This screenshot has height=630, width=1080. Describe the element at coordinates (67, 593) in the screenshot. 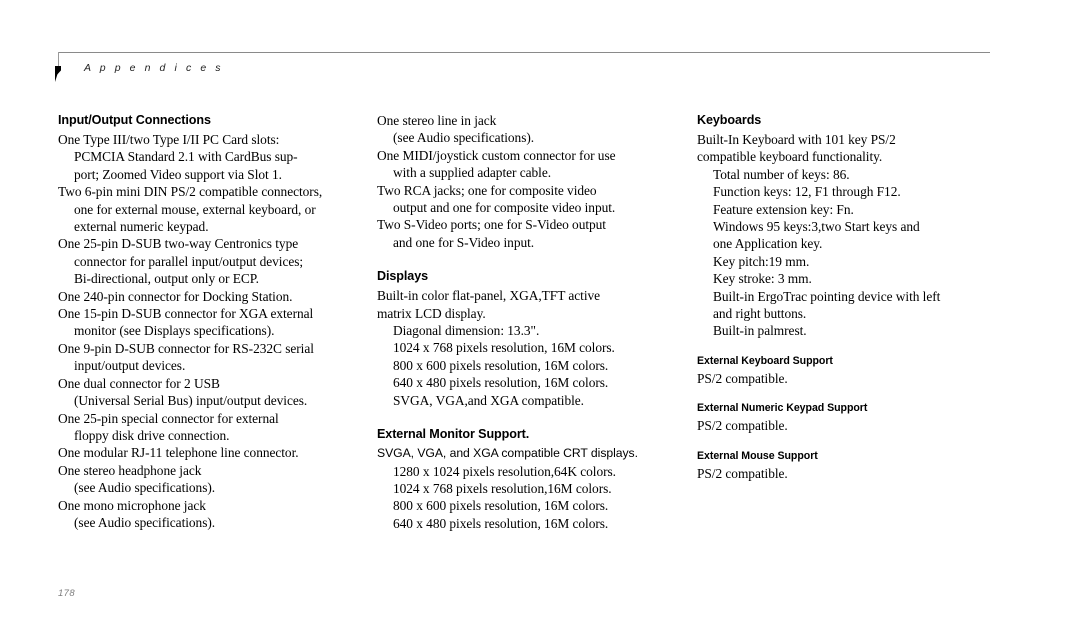

I see `page-number: 178` at that location.